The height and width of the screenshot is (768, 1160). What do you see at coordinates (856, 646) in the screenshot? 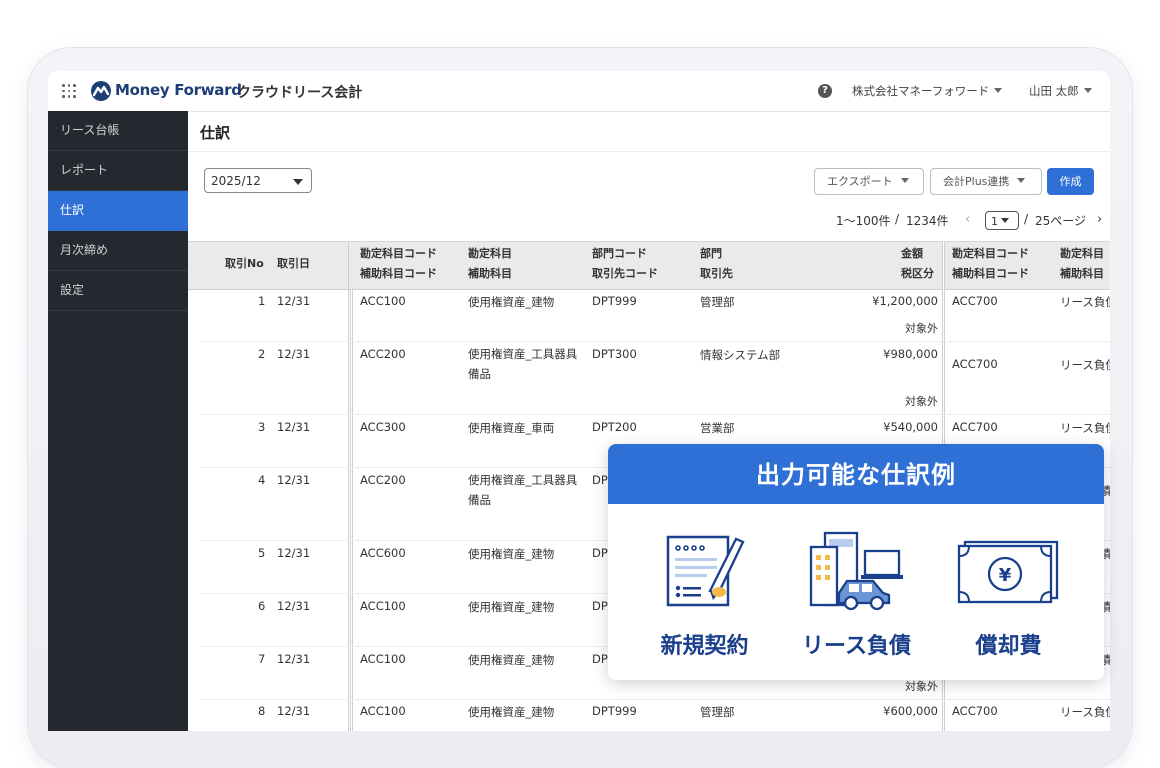
I see `card-label-lease-liability: リース負債` at bounding box center [856, 646].